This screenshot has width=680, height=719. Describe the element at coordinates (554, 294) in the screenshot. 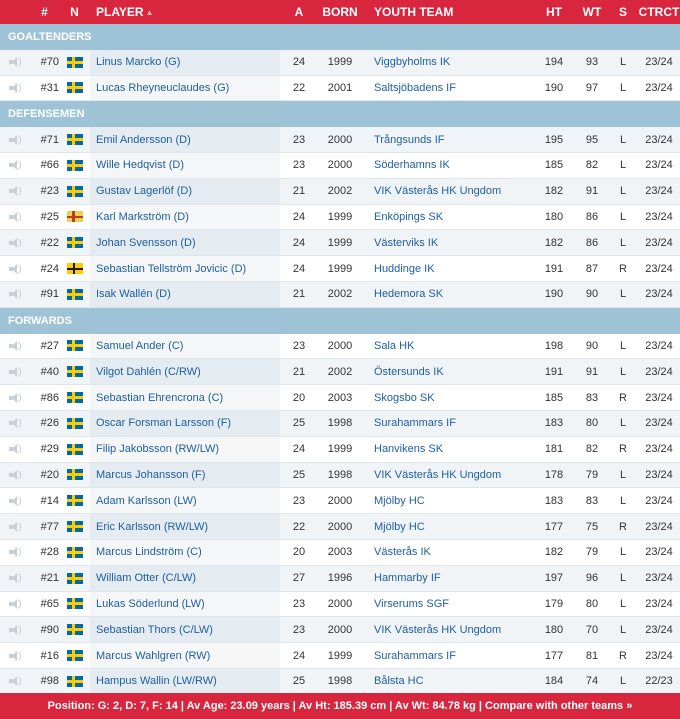

I see `player-height: 190` at that location.